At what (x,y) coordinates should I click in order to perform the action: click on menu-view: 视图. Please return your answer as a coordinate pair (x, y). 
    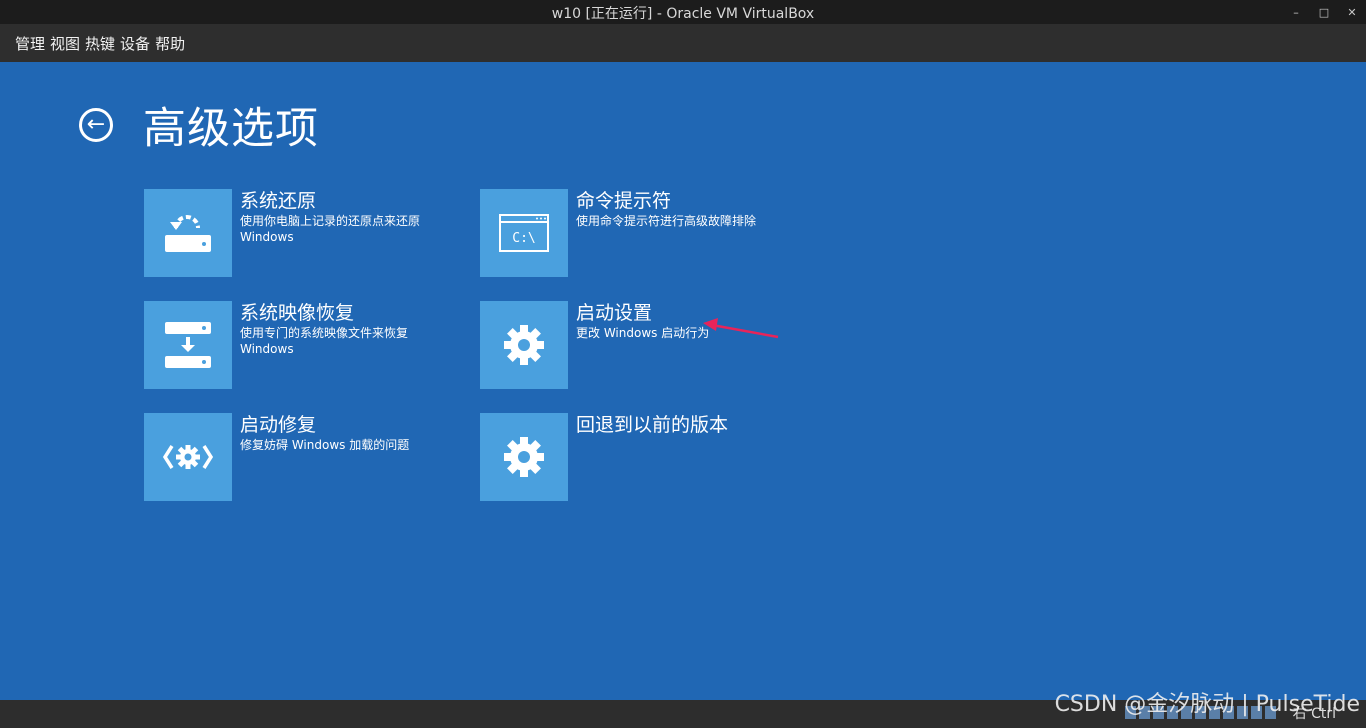
    Looking at the image, I should click on (65, 43).